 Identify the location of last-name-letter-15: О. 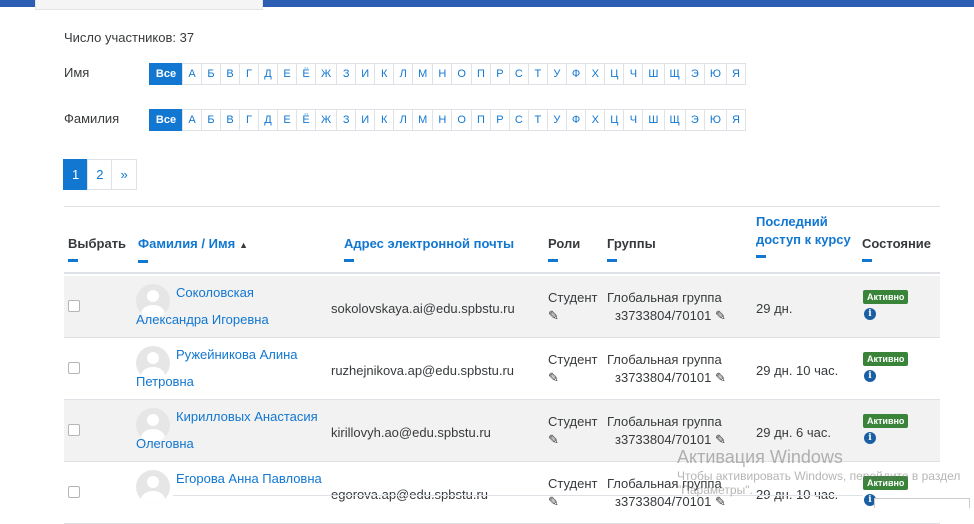
(461, 120).